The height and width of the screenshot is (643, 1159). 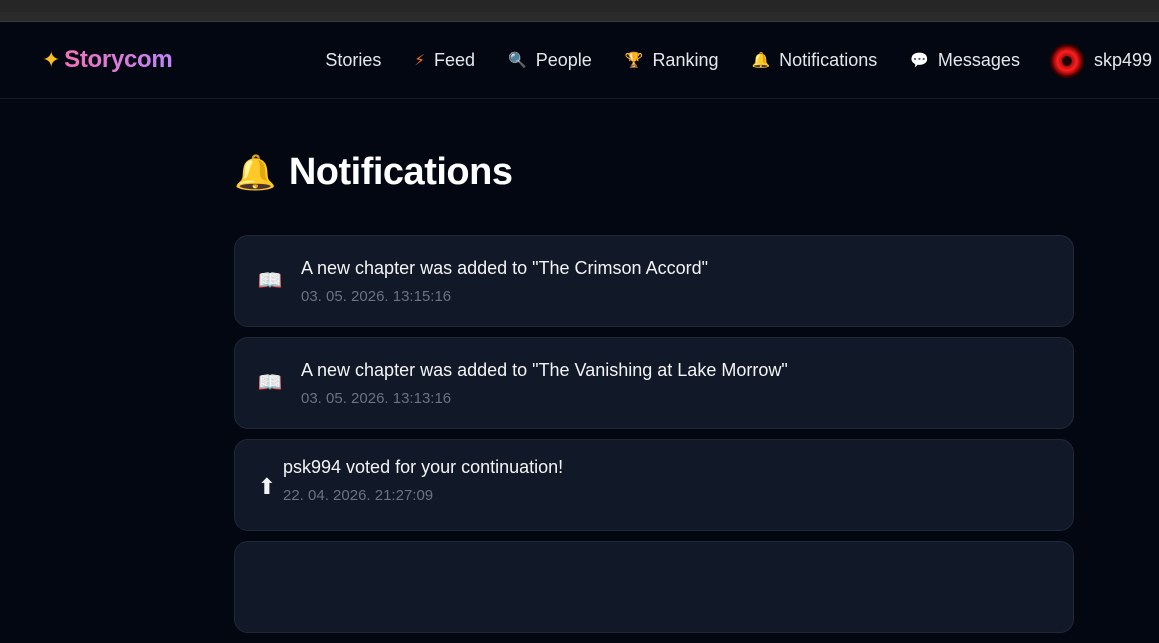 I want to click on nav-notifications-label: Notifications, so click(x=828, y=60).